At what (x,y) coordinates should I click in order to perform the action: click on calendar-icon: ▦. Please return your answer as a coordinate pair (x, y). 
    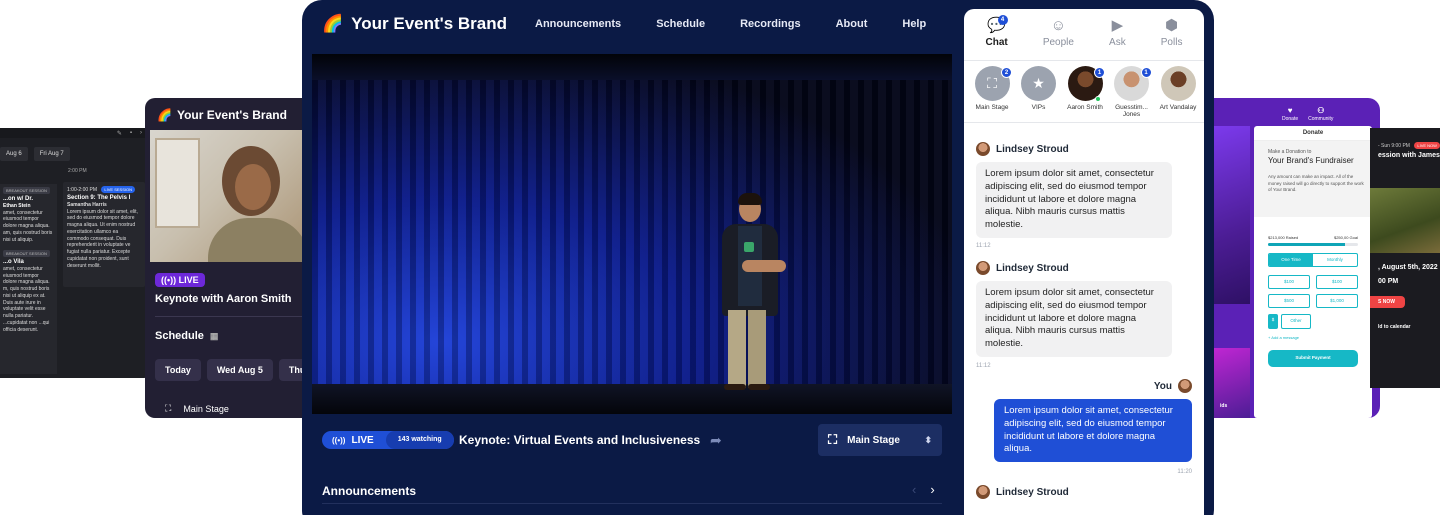
    Looking at the image, I should click on (214, 336).